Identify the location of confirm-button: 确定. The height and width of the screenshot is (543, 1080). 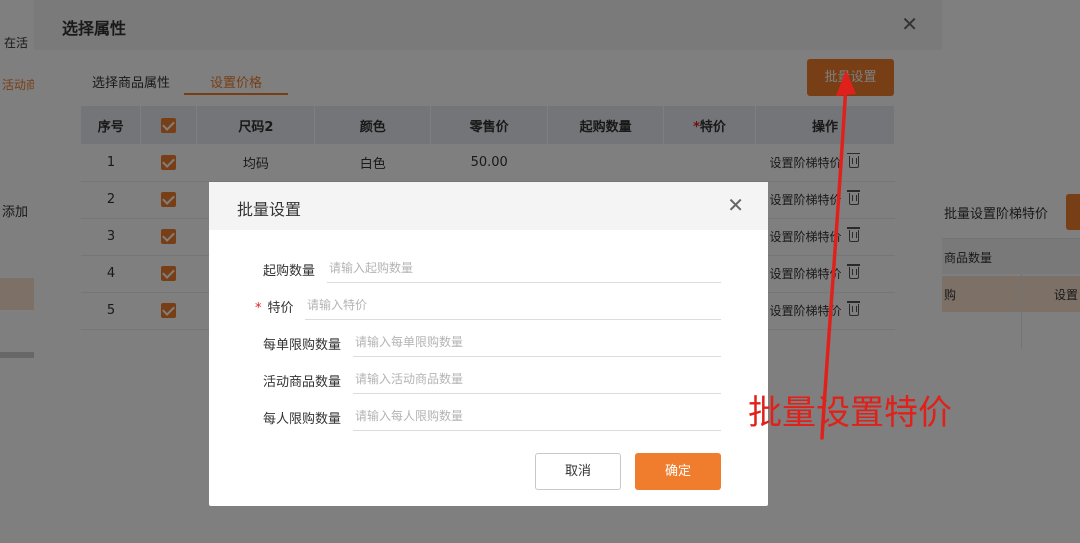
(678, 471).